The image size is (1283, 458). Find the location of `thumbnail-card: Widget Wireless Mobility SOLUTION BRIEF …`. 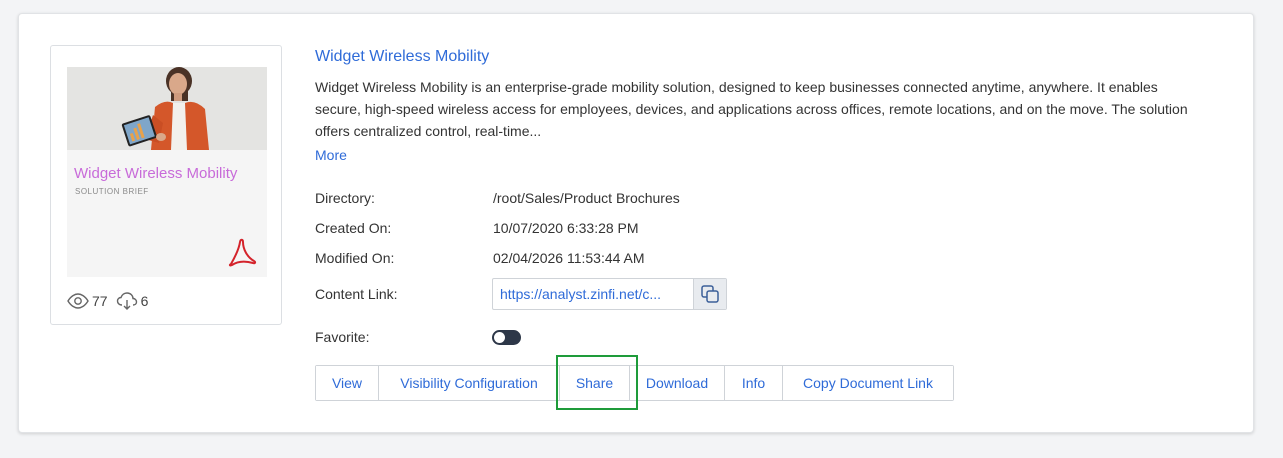

thumbnail-card: Widget Wireless Mobility SOLUTION BRIEF … is located at coordinates (166, 185).